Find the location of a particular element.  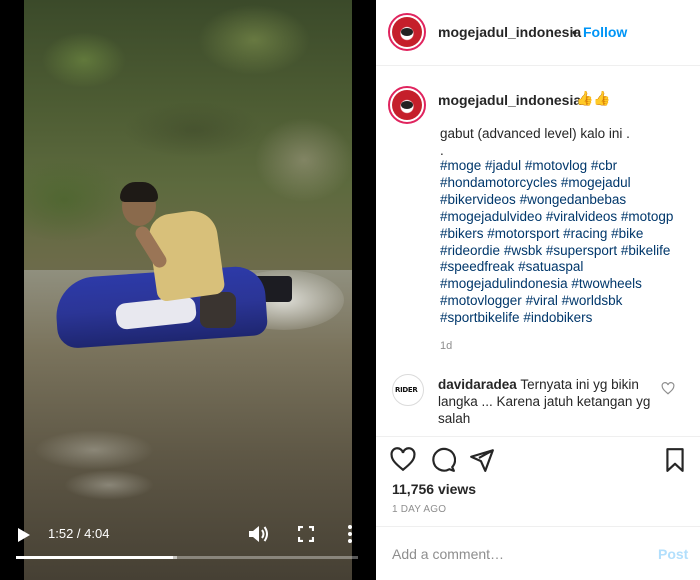

hashtag-link: #jadul is located at coordinates (503, 165).